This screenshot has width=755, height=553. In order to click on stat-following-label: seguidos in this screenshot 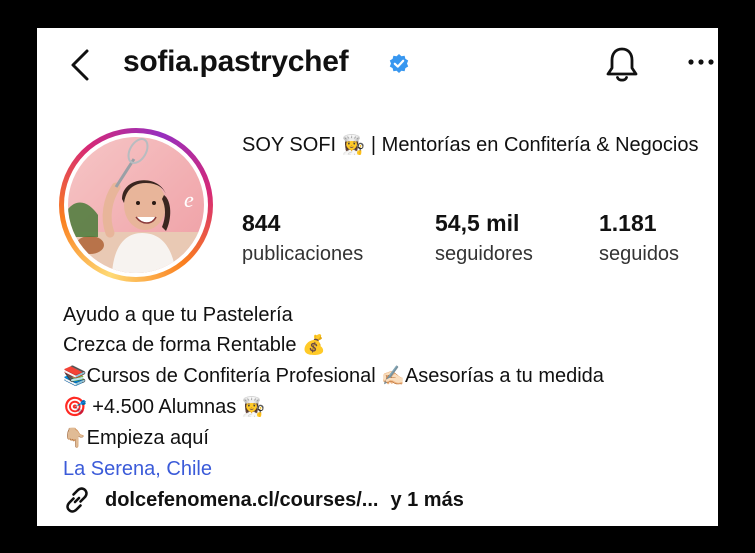, I will do `click(639, 254)`.